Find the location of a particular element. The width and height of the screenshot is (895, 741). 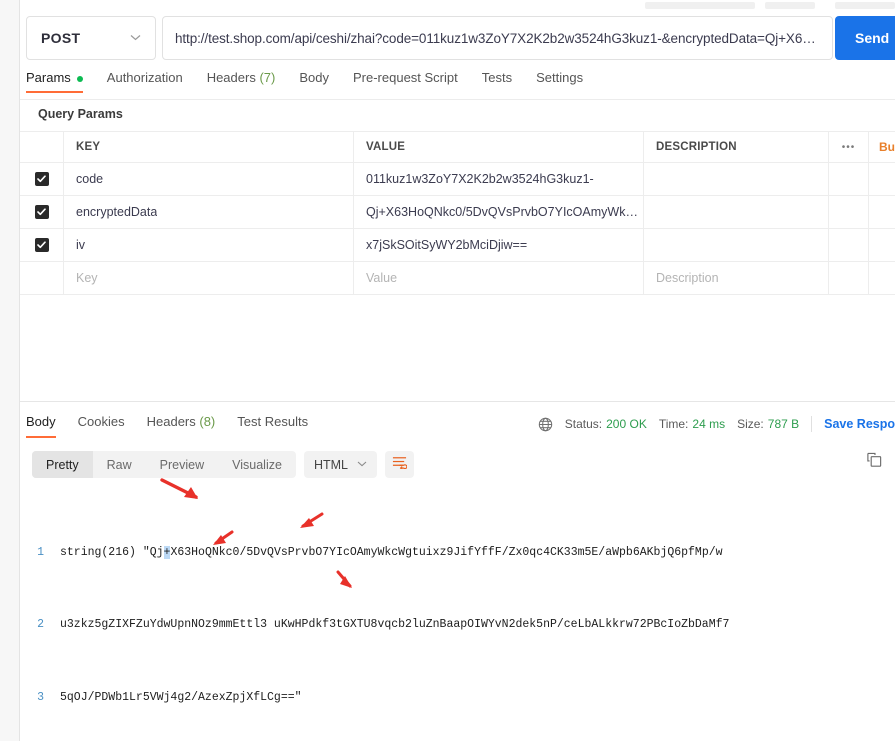

response-tab-body: Body is located at coordinates (41, 426).